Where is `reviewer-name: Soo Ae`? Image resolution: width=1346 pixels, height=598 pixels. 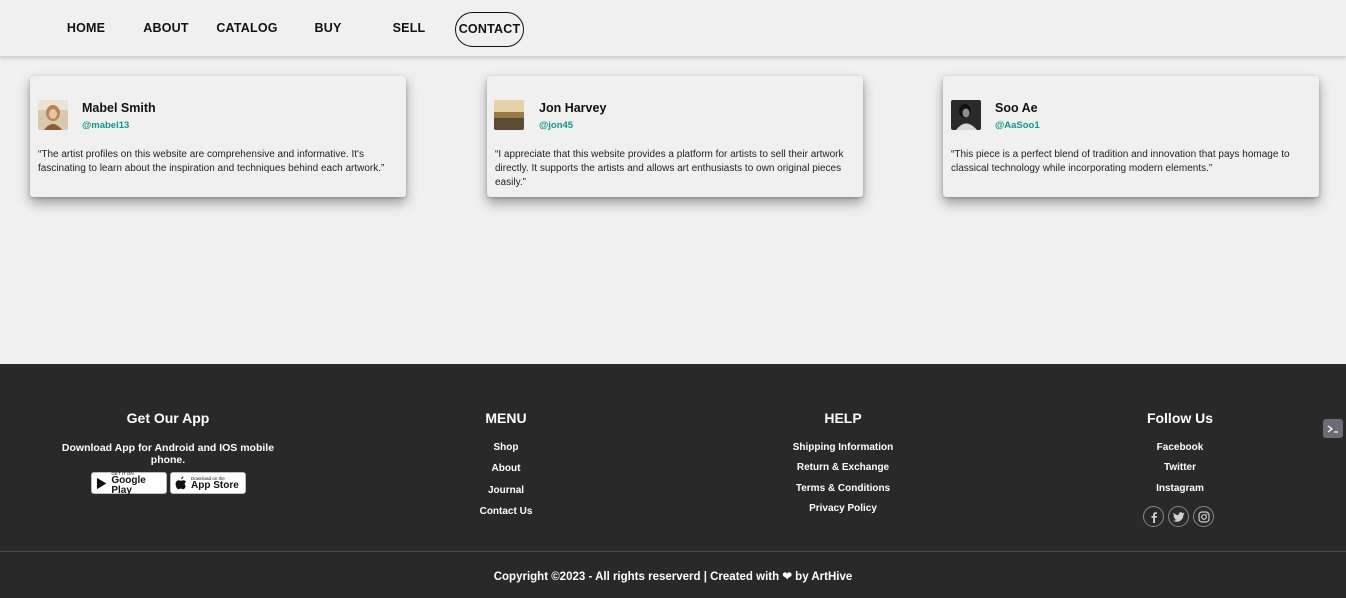 reviewer-name: Soo Ae is located at coordinates (1016, 108).